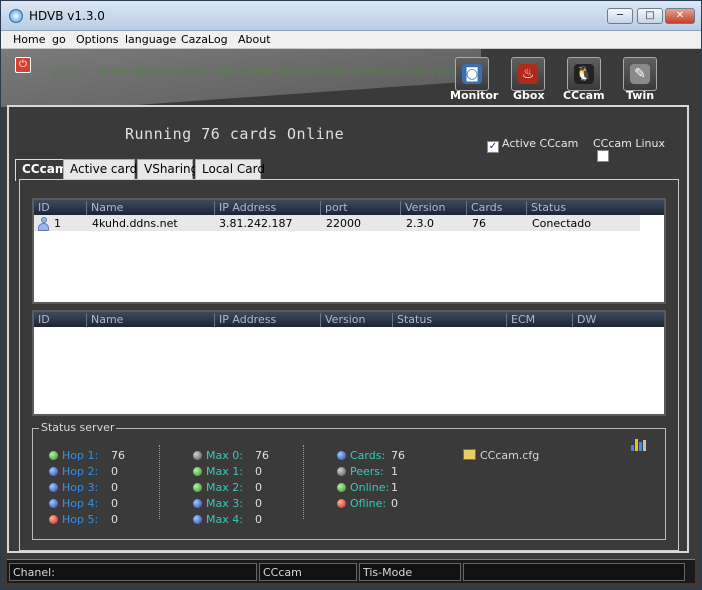  Describe the element at coordinates (103, 169) in the screenshot. I see `tab-active-cards: Active cards` at that location.